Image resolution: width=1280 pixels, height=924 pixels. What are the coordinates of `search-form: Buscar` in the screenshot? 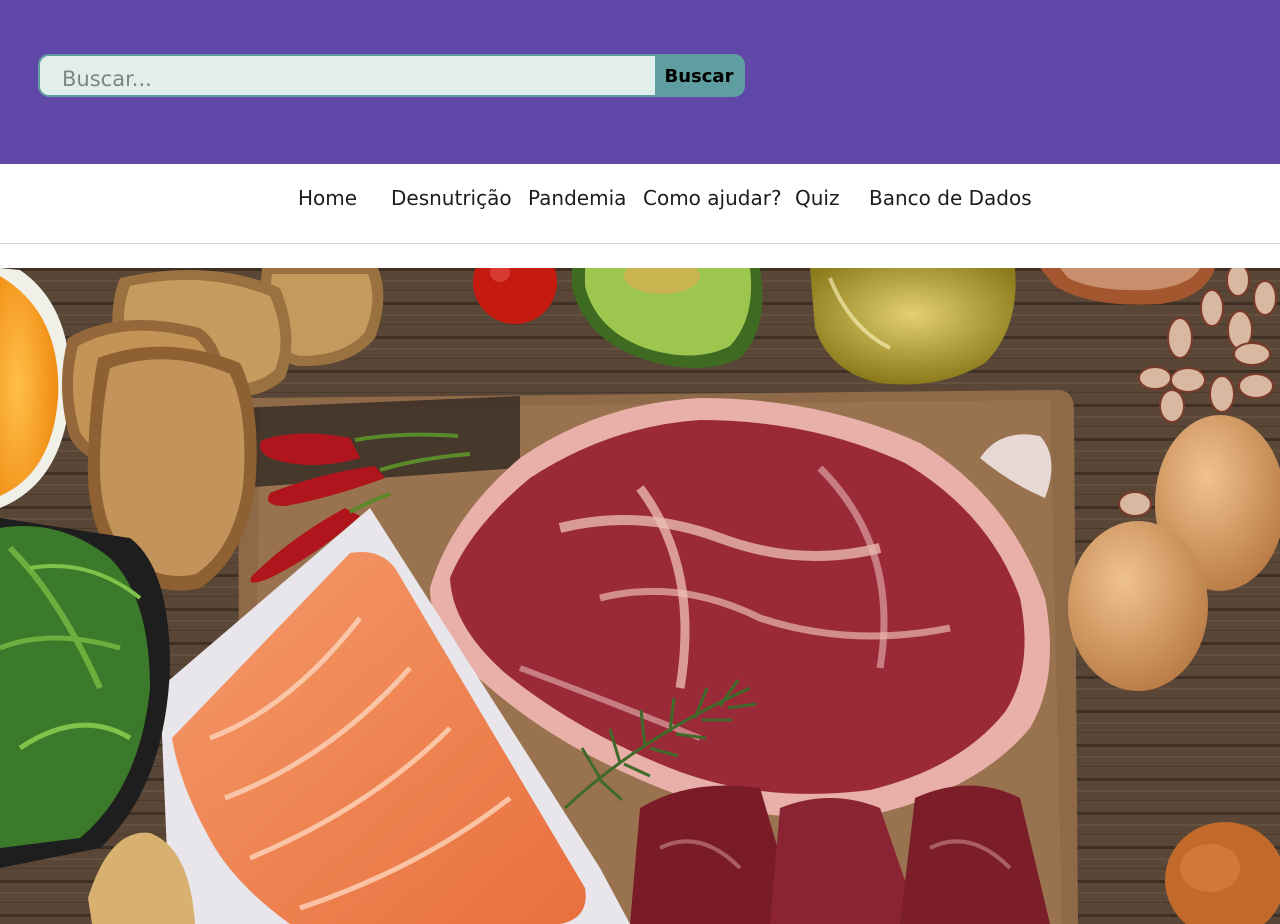 It's located at (391, 75).